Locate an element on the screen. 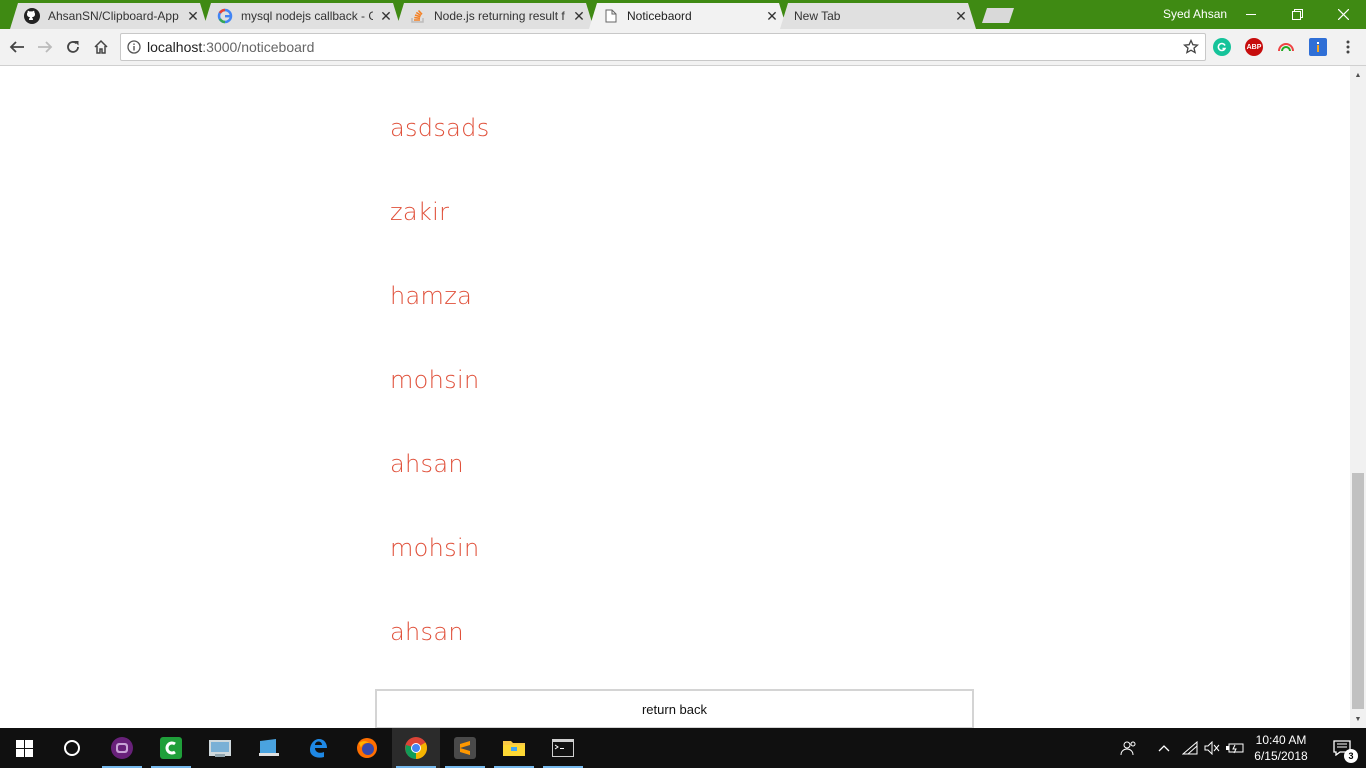 The width and height of the screenshot is (1366, 768). scrollbar-thumb is located at coordinates (1358, 591).